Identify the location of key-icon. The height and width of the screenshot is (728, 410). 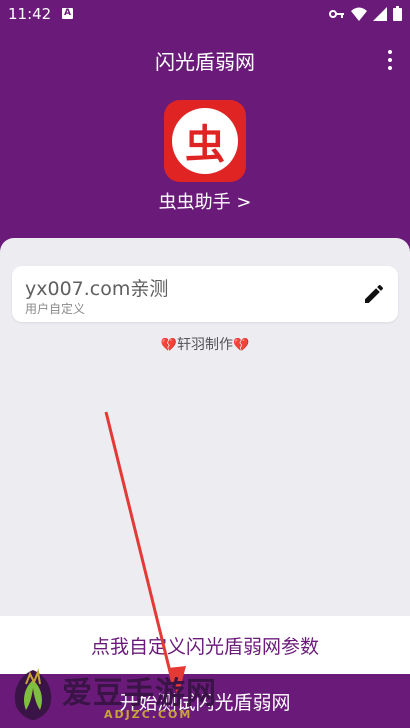
(336, 13).